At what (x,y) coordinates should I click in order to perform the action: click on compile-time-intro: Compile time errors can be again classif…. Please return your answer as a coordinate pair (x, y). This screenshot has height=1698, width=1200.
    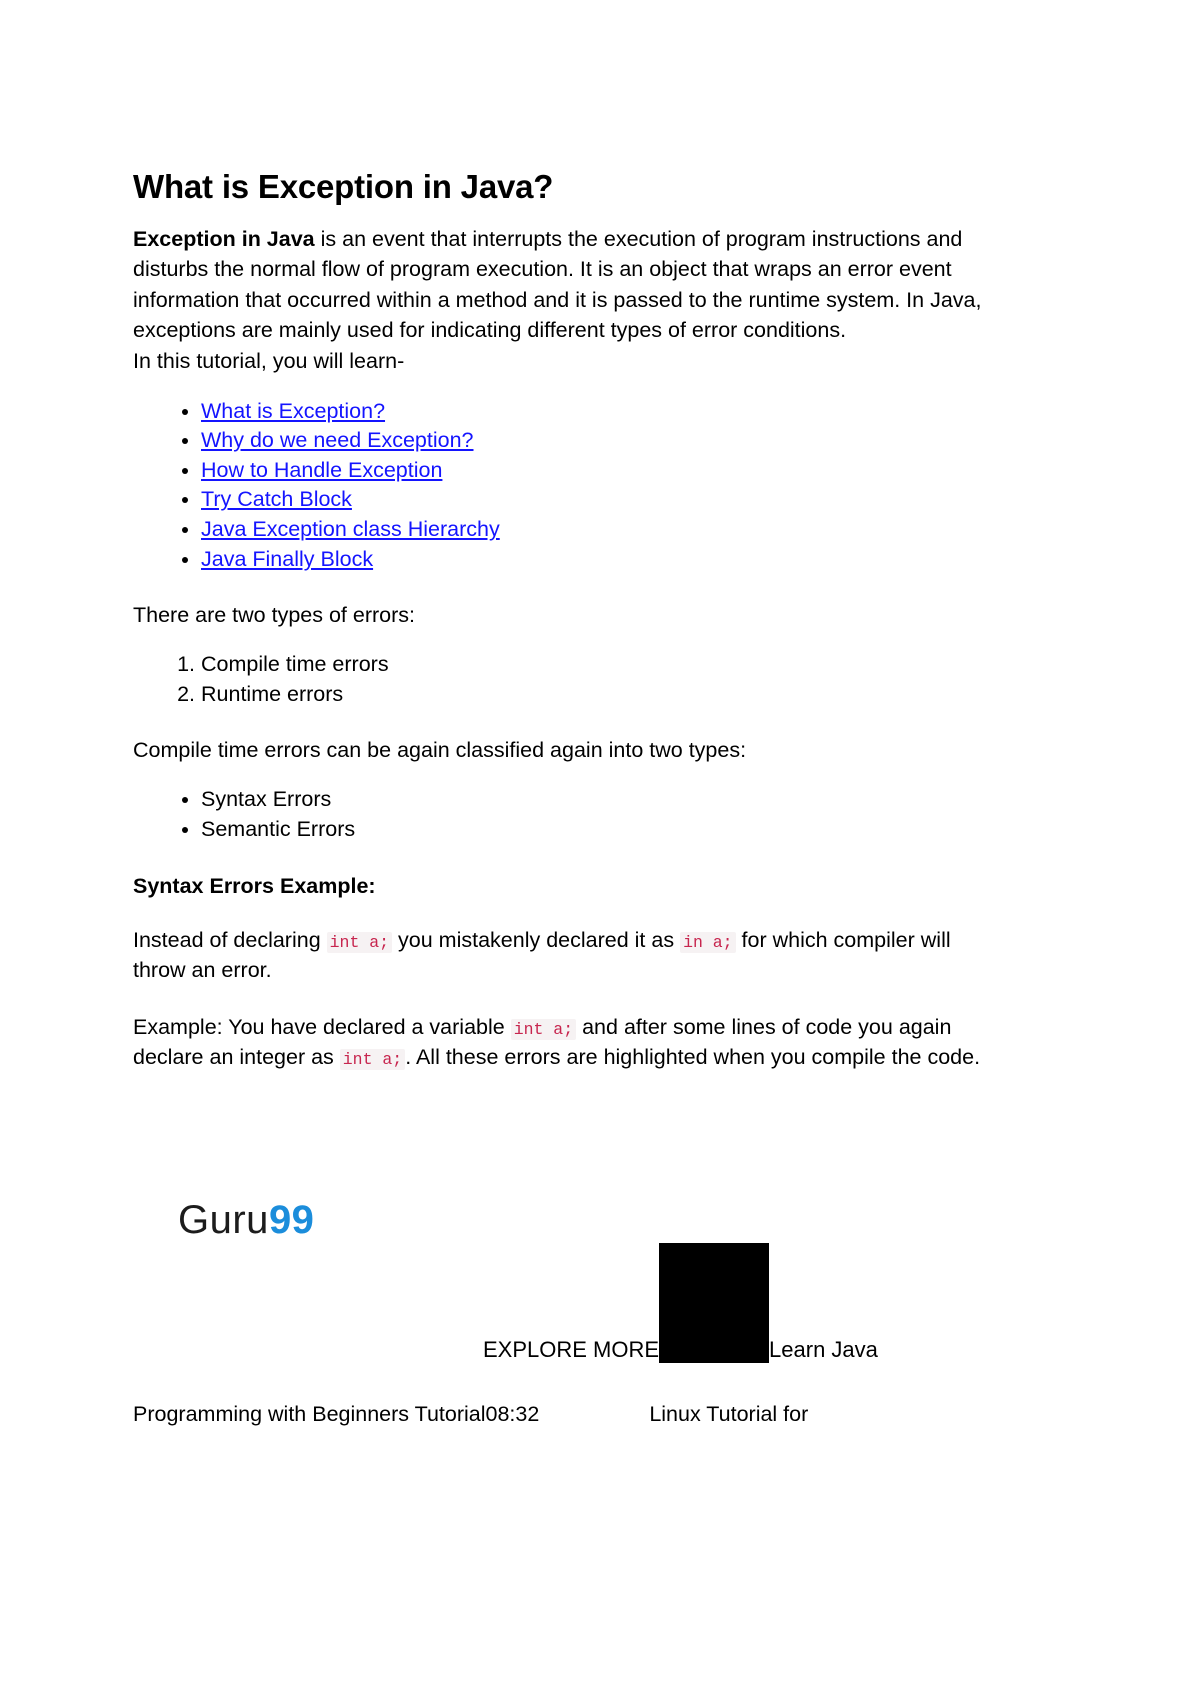
    Looking at the image, I should click on (440, 750).